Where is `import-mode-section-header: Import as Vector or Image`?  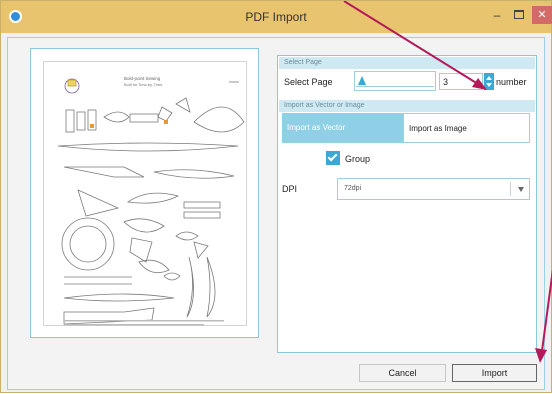
import-mode-section-header: Import as Vector or Image is located at coordinates (407, 106).